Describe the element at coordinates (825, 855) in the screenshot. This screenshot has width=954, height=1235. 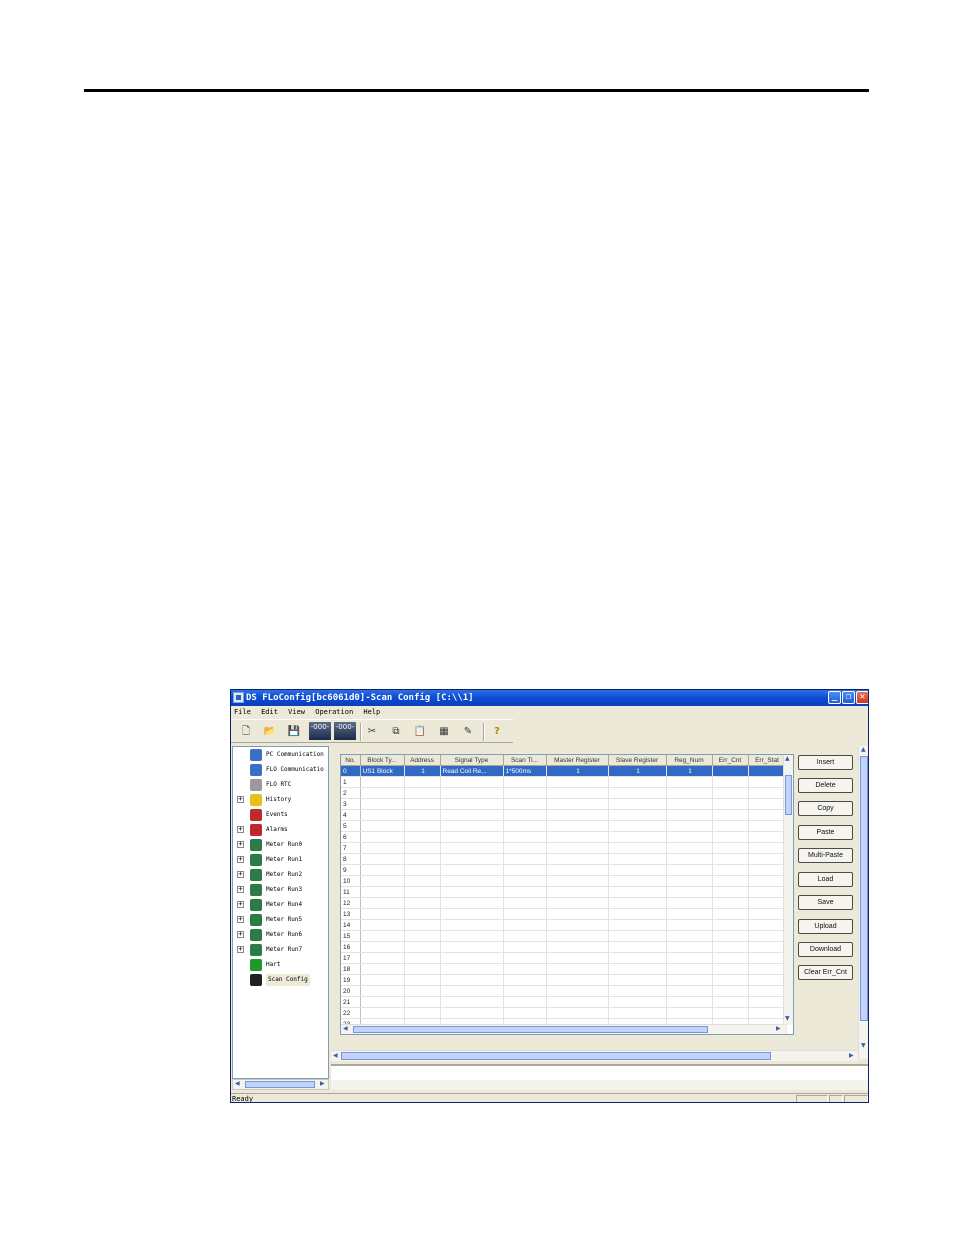
I see `multi-paste-button: Multi-Paste` at that location.